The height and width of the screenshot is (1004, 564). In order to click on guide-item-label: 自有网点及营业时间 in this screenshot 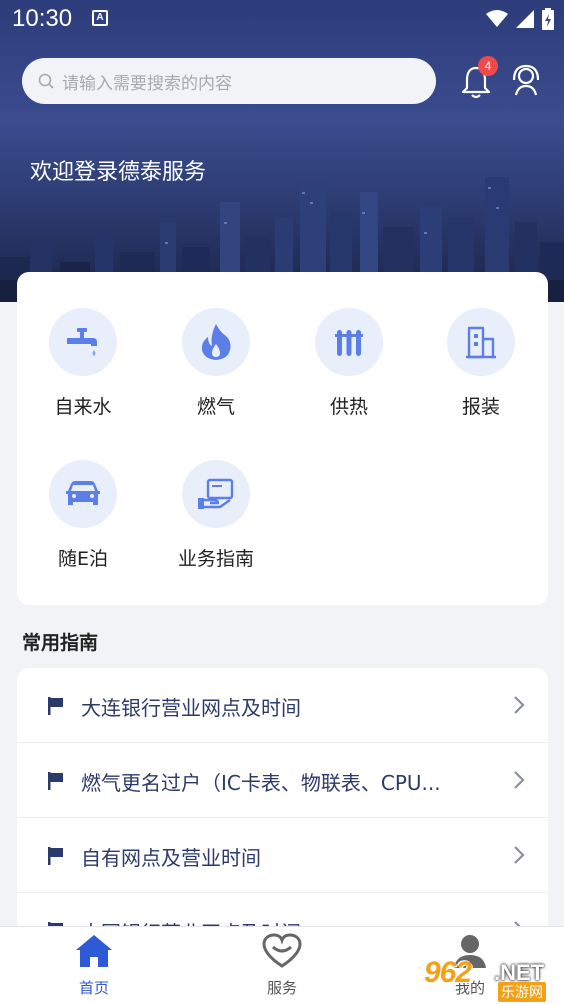, I will do `click(171, 858)`.